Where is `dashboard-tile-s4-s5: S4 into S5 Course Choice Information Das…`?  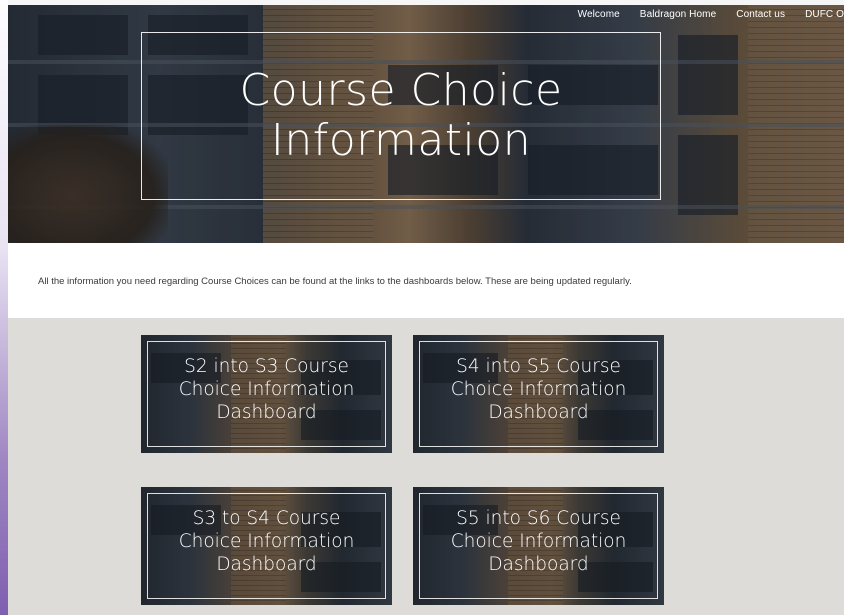
dashboard-tile-s4-s5: S4 into S5 Course Choice Information Das… is located at coordinates (538, 394).